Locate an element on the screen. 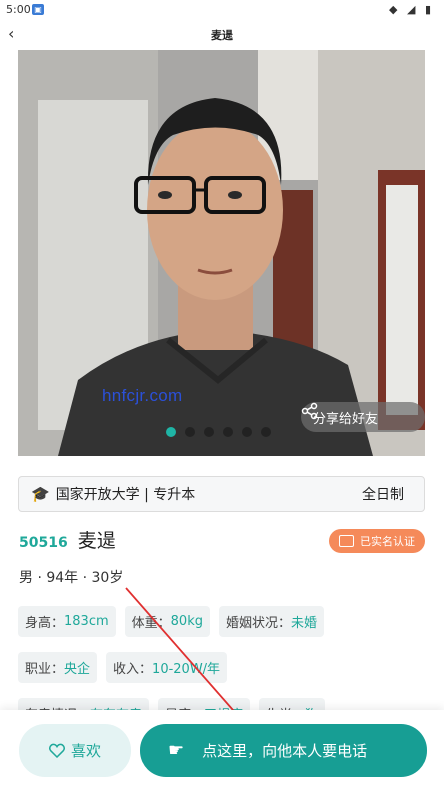 This screenshot has width=444, height=789. pointing-hand-icon: ☛ is located at coordinates (176, 750).